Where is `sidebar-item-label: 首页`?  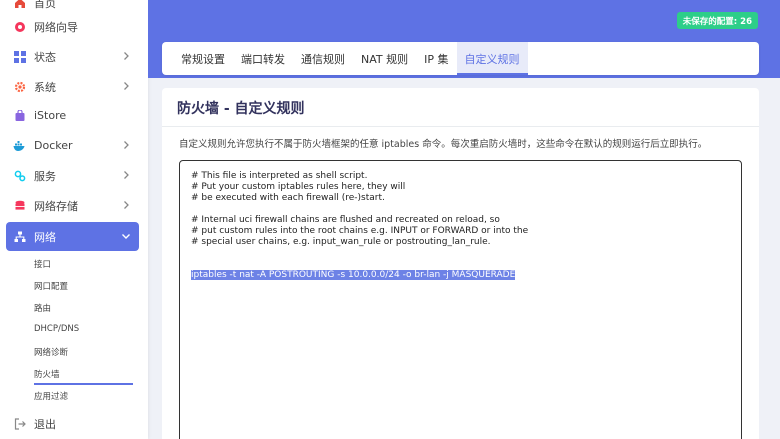
sidebar-item-label: 首页 is located at coordinates (45, 5).